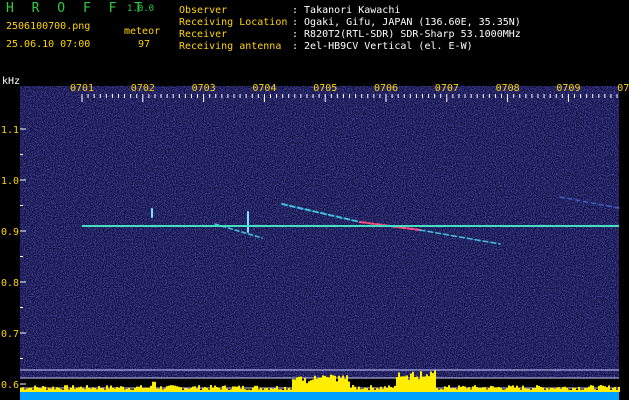 The image size is (629, 400). Describe the element at coordinates (406, 34) in the screenshot. I see `info-receiver-value: : R820T2(RTL-SDR) SDR-Sharp 53.1000MHz` at that location.